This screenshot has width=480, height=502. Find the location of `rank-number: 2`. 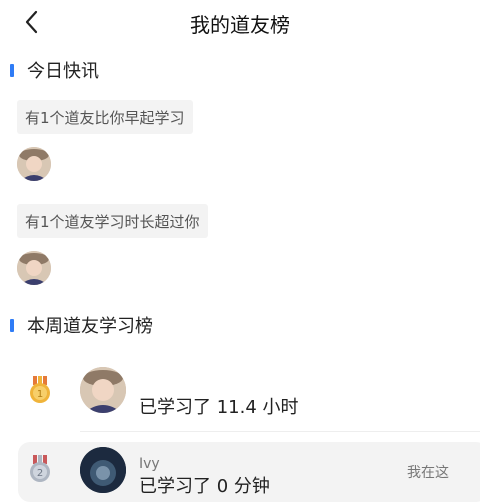

rank-number: 2 is located at coordinates (40, 473).